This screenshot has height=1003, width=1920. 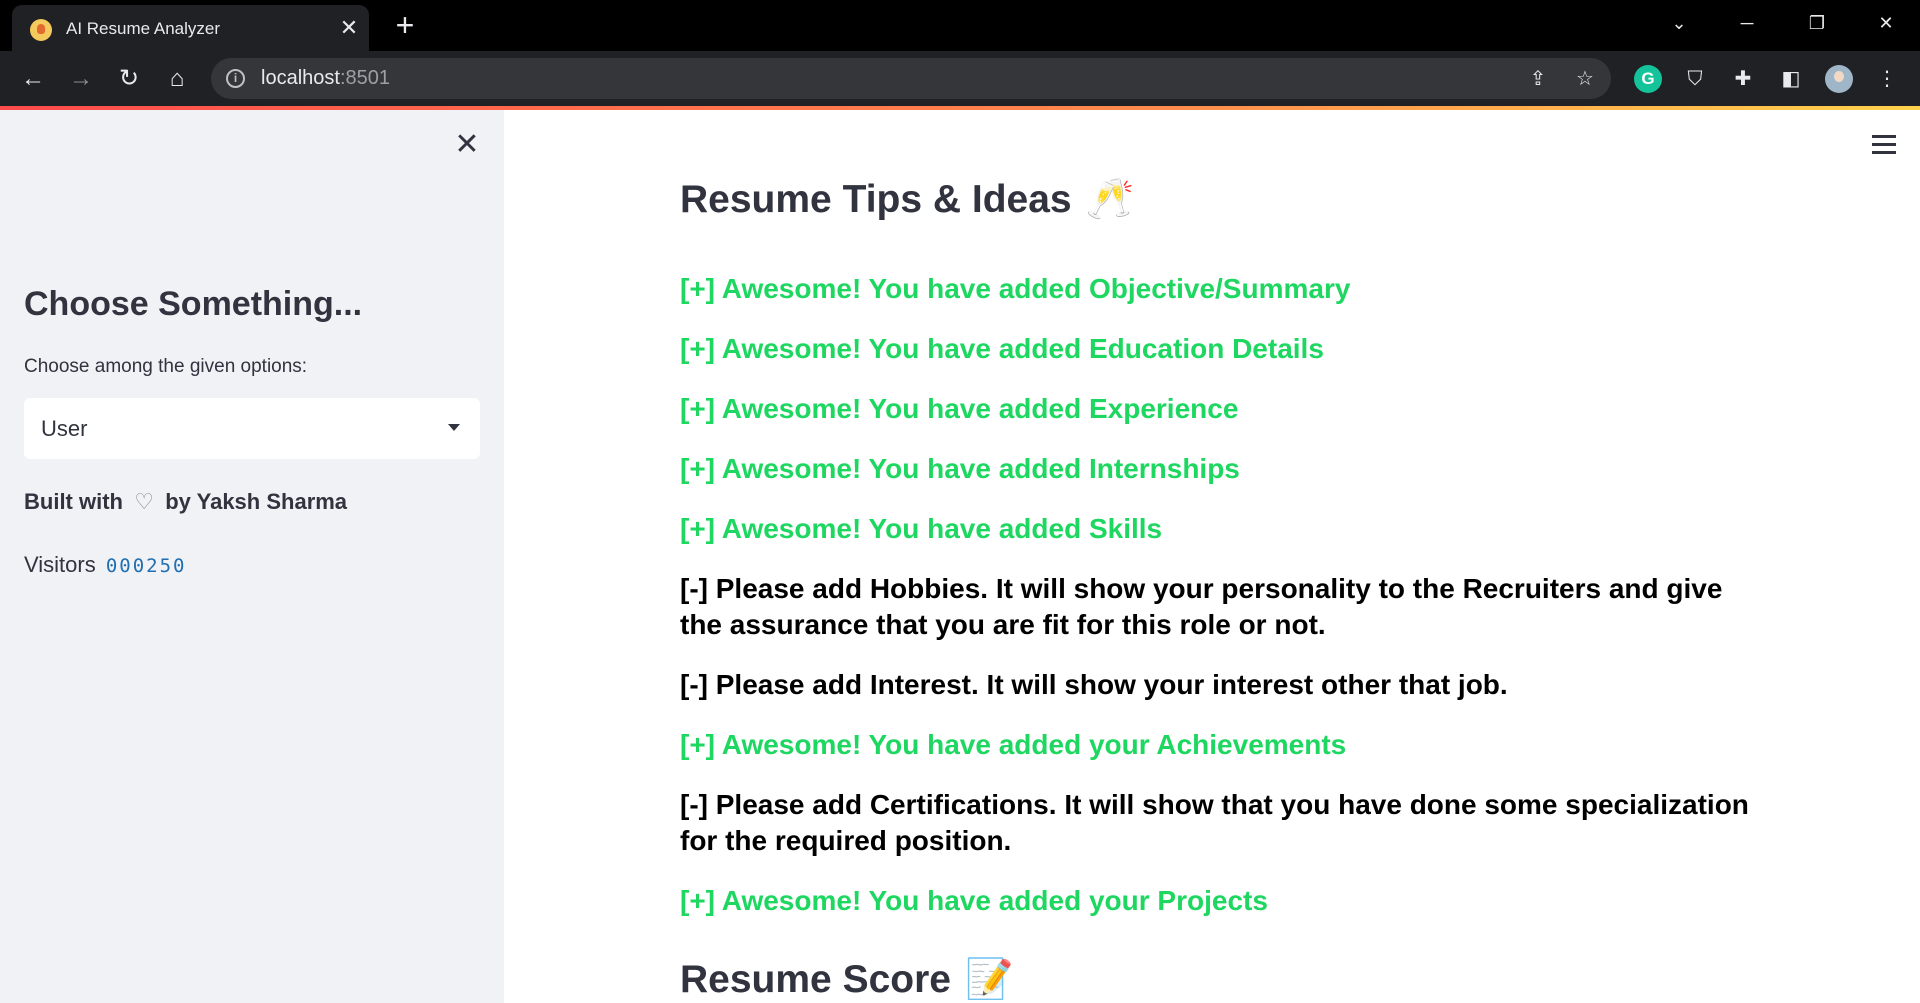 What do you see at coordinates (1110, 199) in the screenshot?
I see `champagne-icon: 🥂` at bounding box center [1110, 199].